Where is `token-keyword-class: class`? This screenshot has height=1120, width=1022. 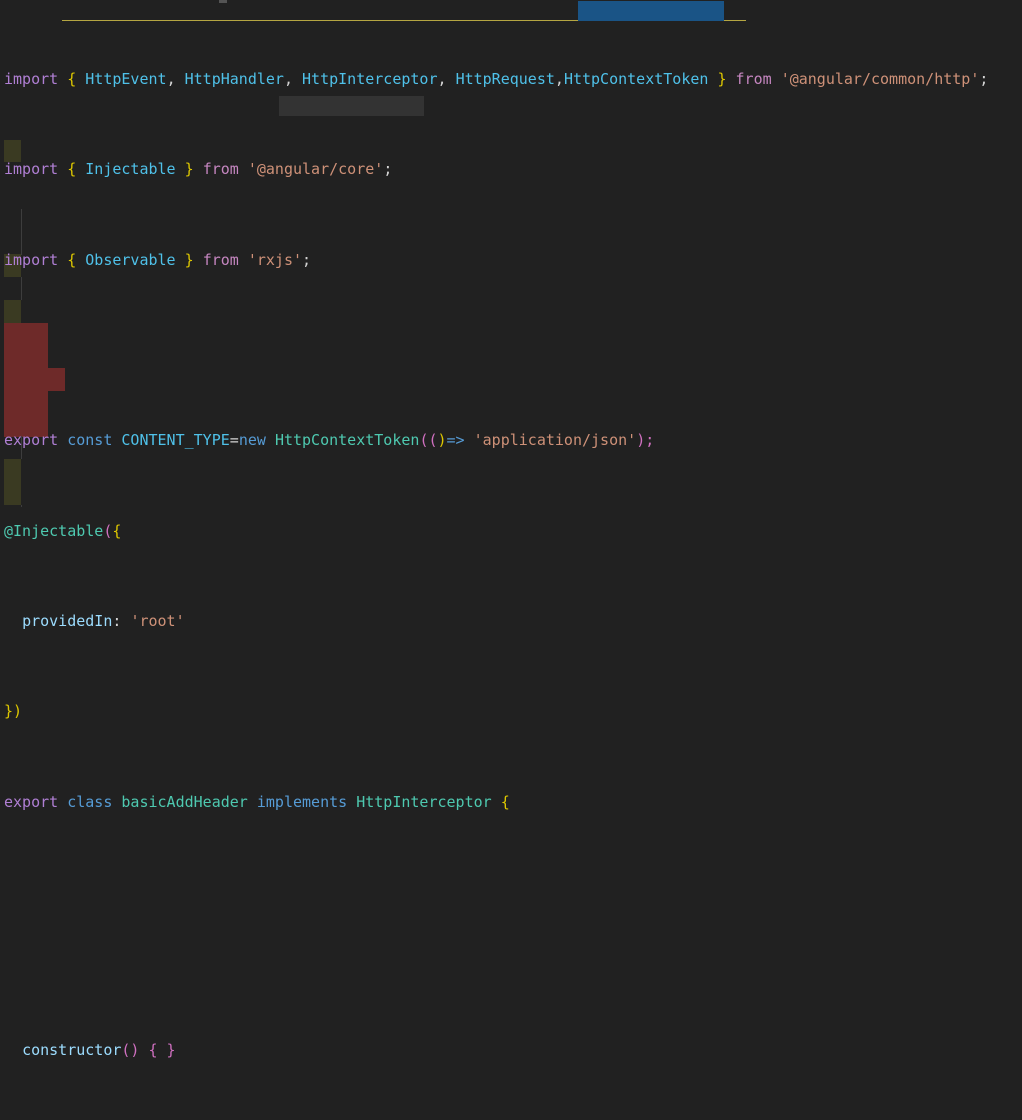 token-keyword-class: class is located at coordinates (90, 801).